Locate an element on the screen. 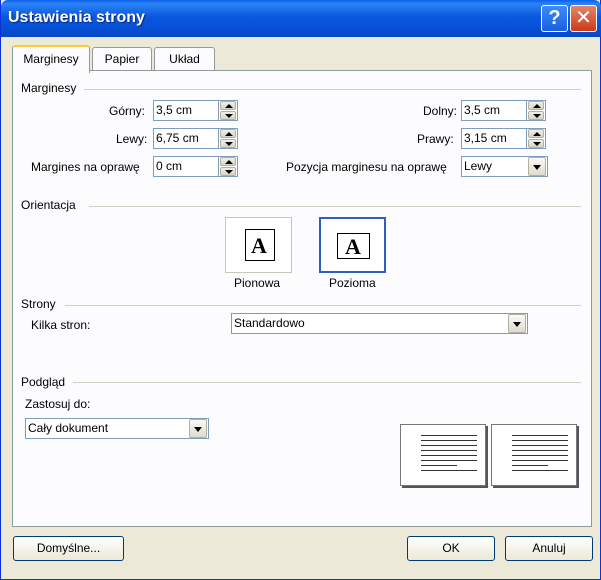 Image resolution: width=601 pixels, height=580 pixels. multiple-pages-value: Standardowo is located at coordinates (269, 323).